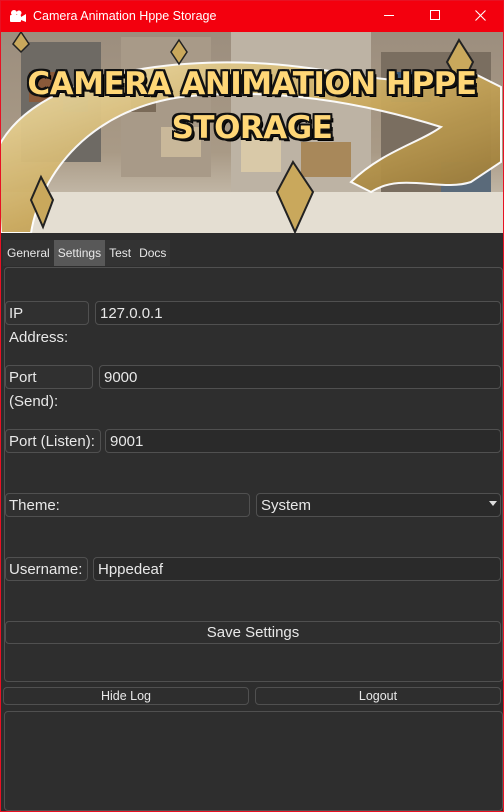  I want to click on theme-select: System, so click(378, 505).